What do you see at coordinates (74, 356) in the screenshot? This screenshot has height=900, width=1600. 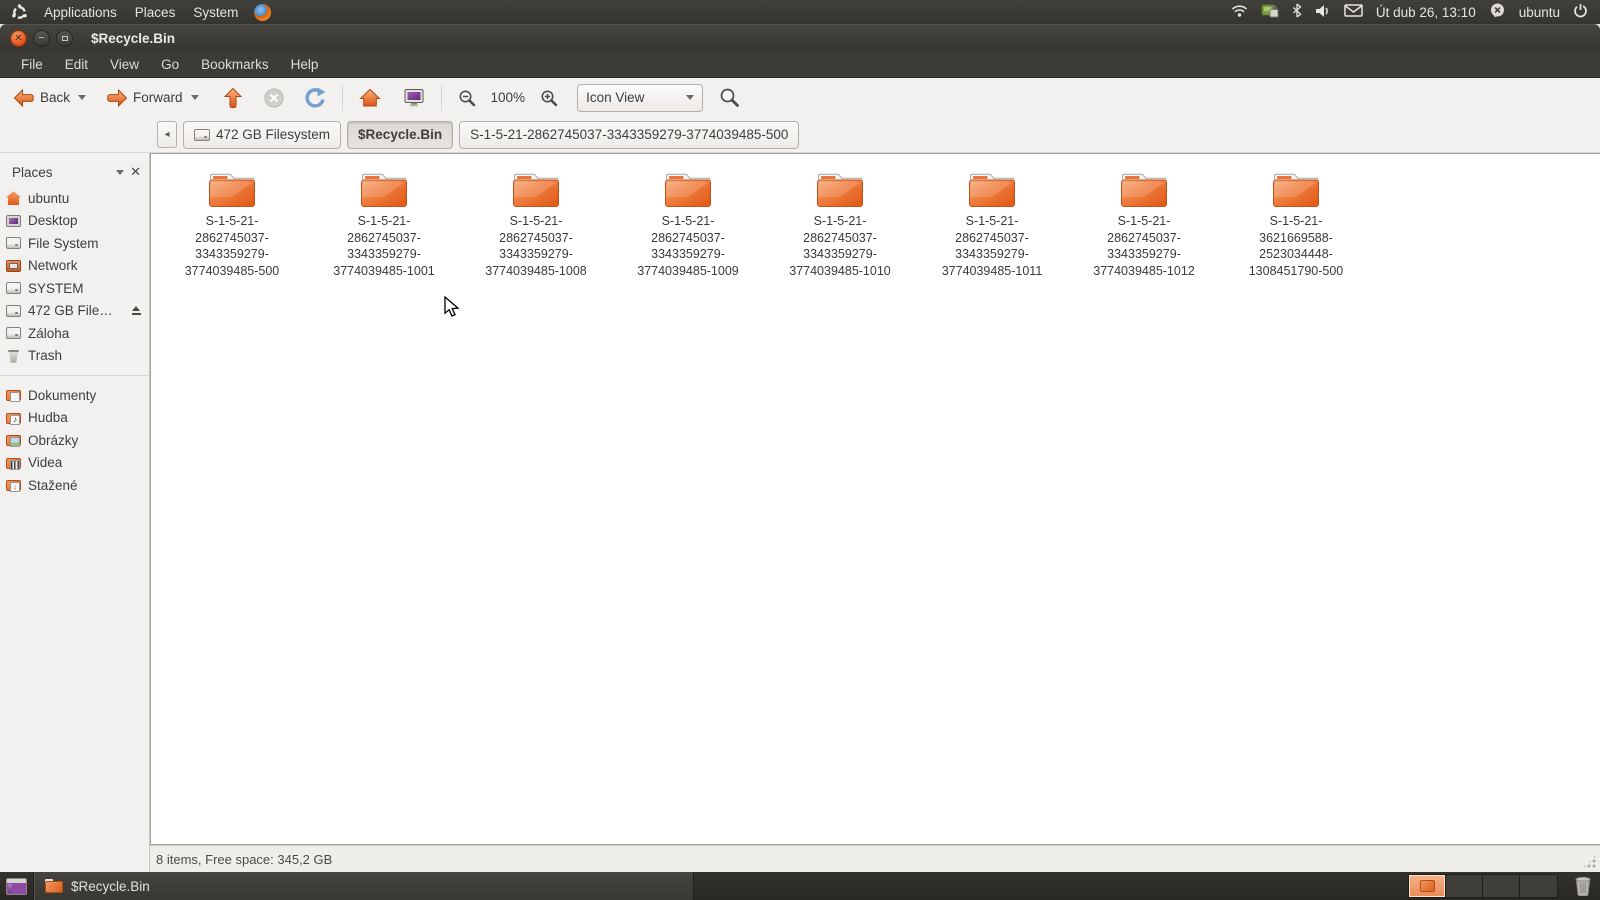 I see `sidebar-item: Trash` at bounding box center [74, 356].